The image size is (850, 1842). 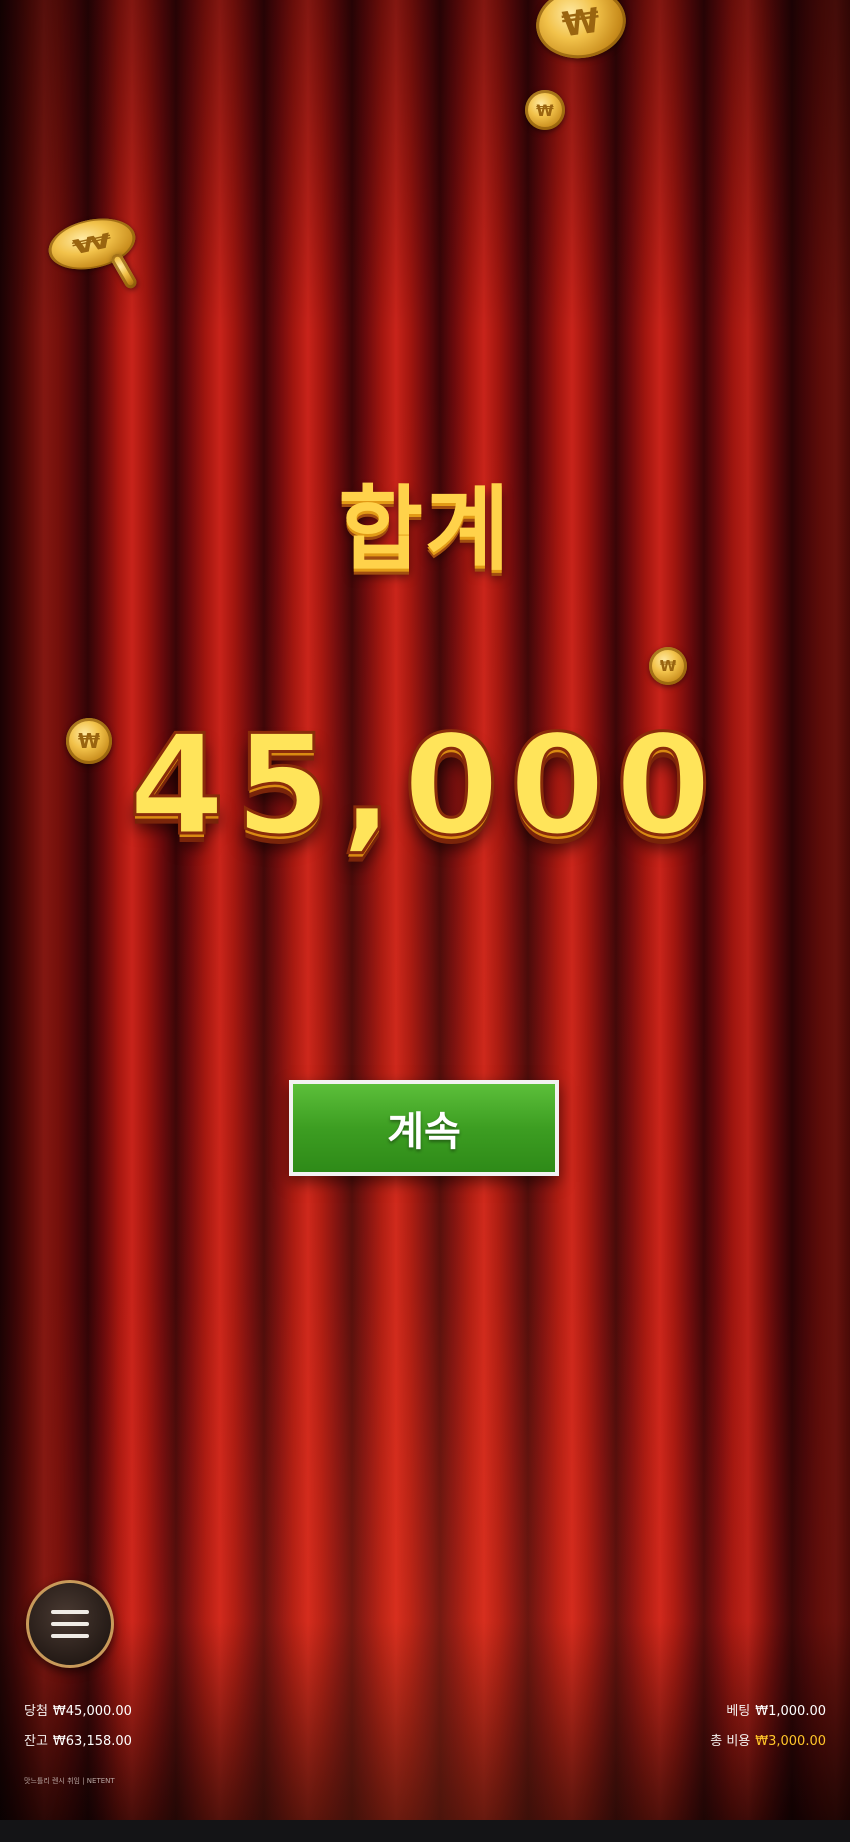 What do you see at coordinates (92, 1711) in the screenshot?
I see `win-value: ₩45,000.00` at bounding box center [92, 1711].